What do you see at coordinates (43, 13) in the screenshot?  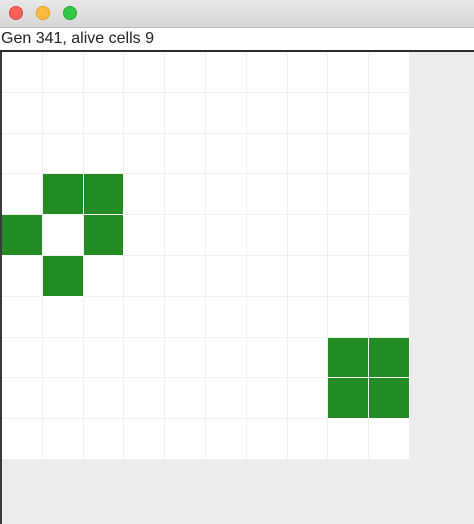 I see `minimize-window-icon` at bounding box center [43, 13].